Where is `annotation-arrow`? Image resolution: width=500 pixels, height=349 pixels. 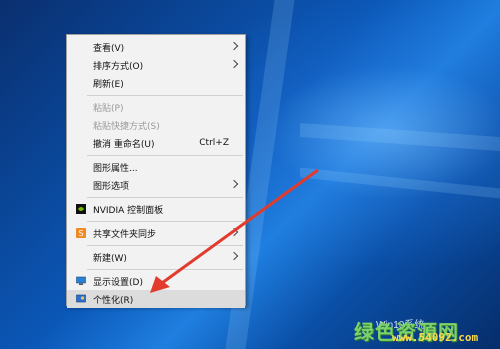 annotation-arrow is located at coordinates (234, 230).